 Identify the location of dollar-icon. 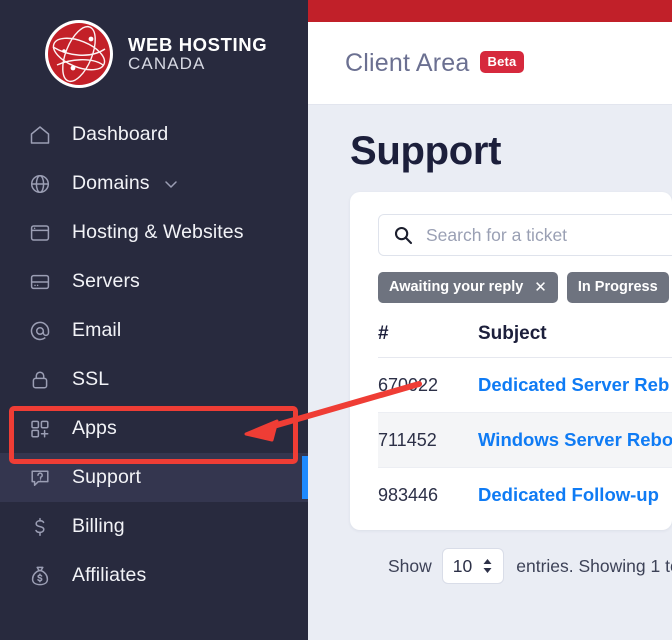
(43, 527).